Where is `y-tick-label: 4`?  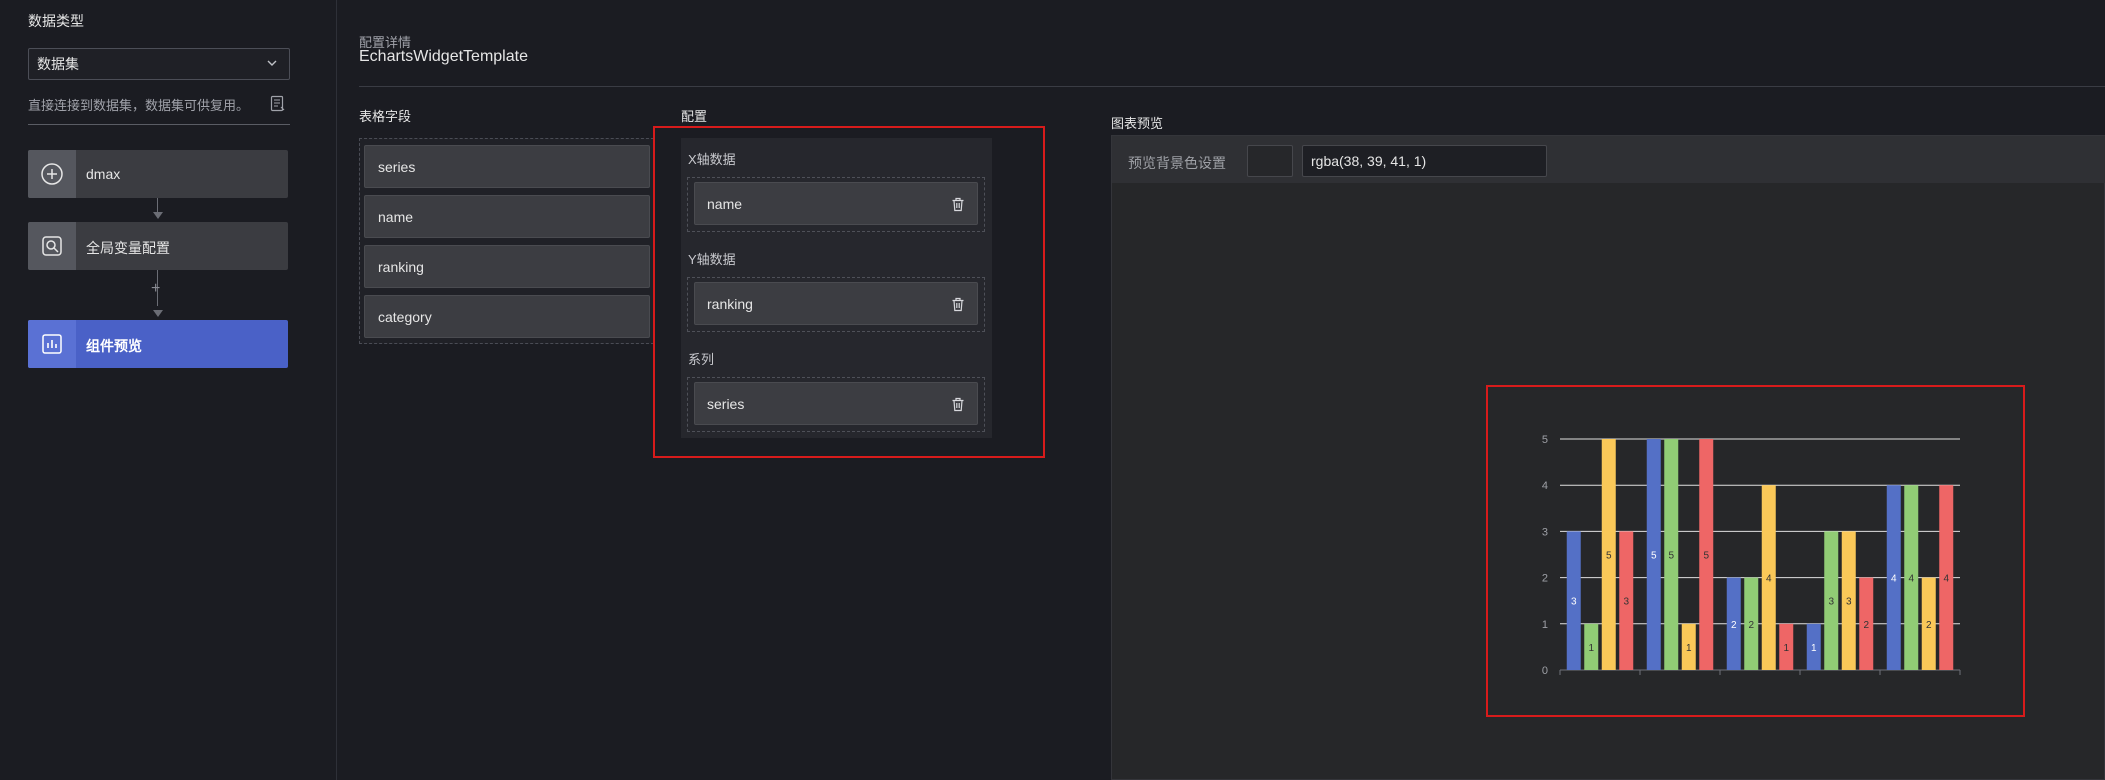
y-tick-label: 4 is located at coordinates (1545, 486).